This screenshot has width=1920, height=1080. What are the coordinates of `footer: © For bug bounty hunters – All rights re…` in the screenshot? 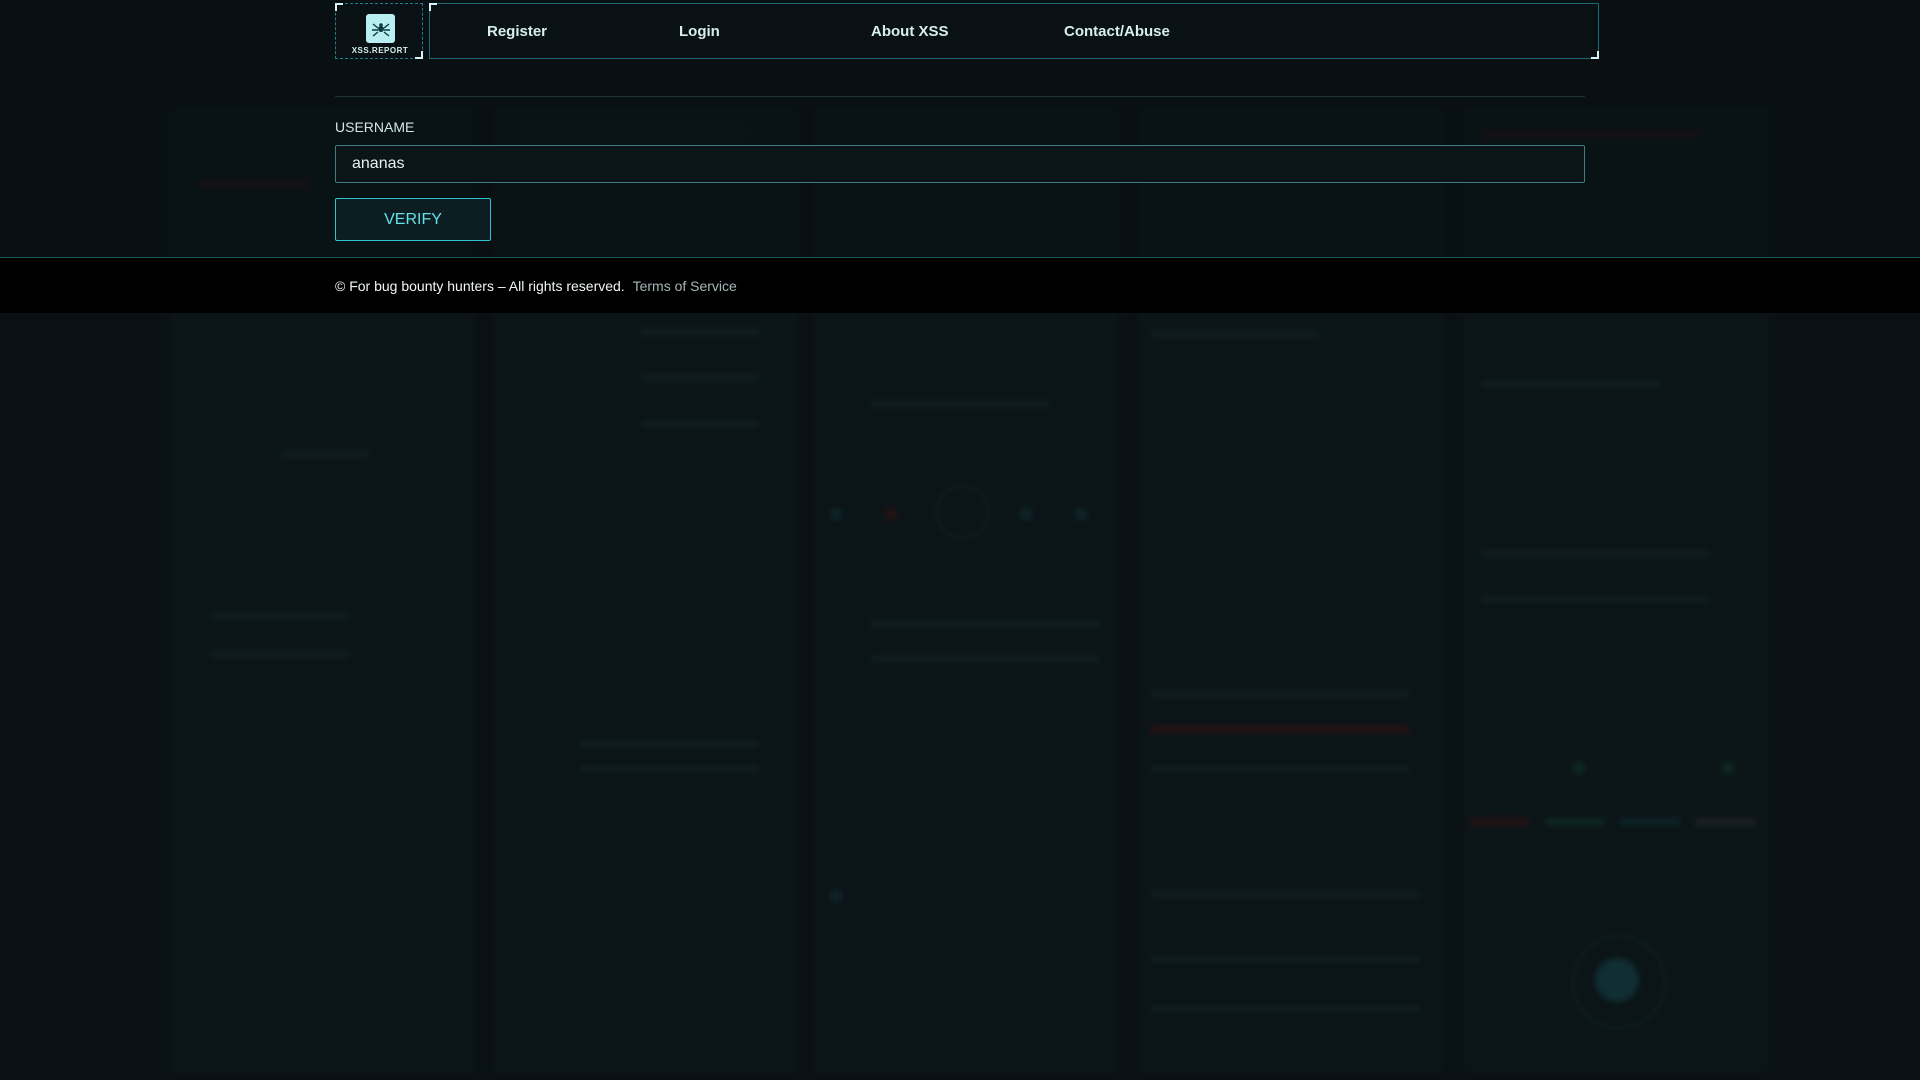 It's located at (960, 285).